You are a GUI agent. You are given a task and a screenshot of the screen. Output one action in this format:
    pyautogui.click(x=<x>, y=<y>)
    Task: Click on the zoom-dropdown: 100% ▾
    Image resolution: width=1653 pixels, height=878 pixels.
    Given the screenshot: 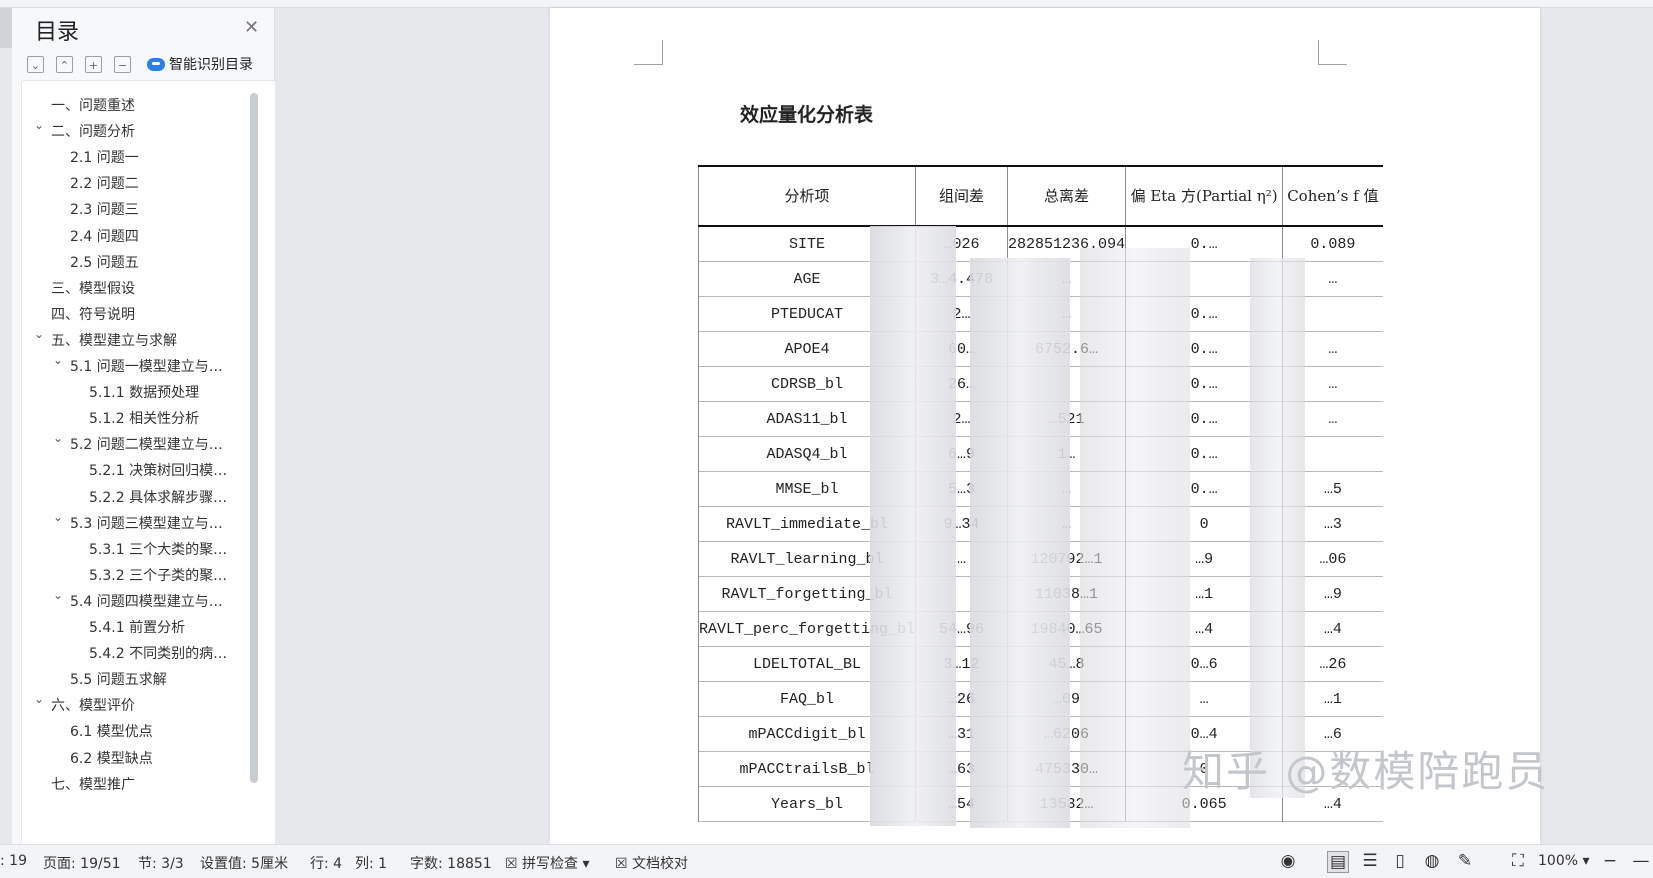 What is the action you would take?
    pyautogui.click(x=1564, y=861)
    